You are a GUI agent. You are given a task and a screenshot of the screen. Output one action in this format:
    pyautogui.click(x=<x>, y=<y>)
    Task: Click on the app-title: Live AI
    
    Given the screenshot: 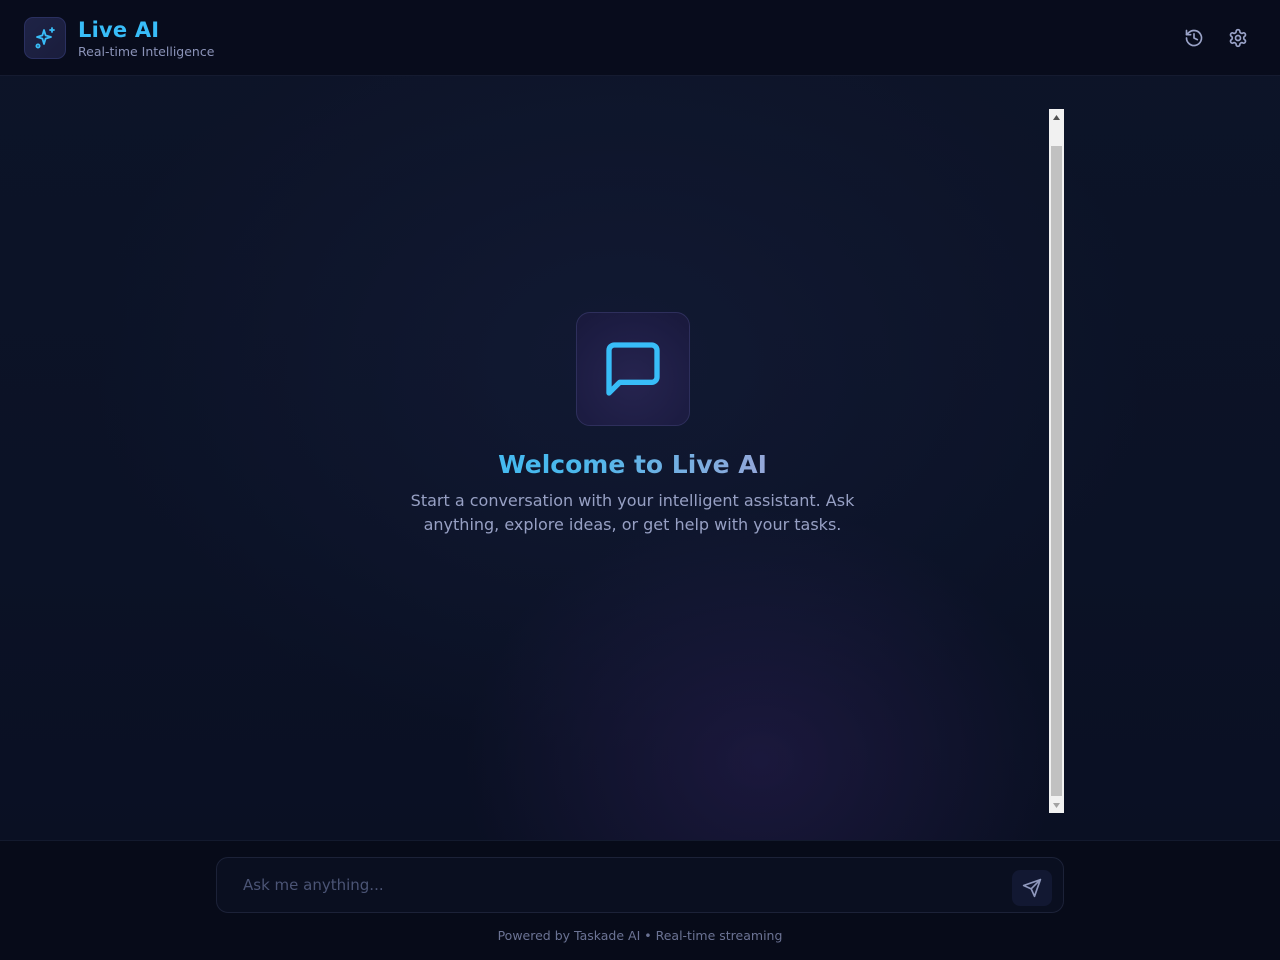 What is the action you would take?
    pyautogui.click(x=119, y=30)
    